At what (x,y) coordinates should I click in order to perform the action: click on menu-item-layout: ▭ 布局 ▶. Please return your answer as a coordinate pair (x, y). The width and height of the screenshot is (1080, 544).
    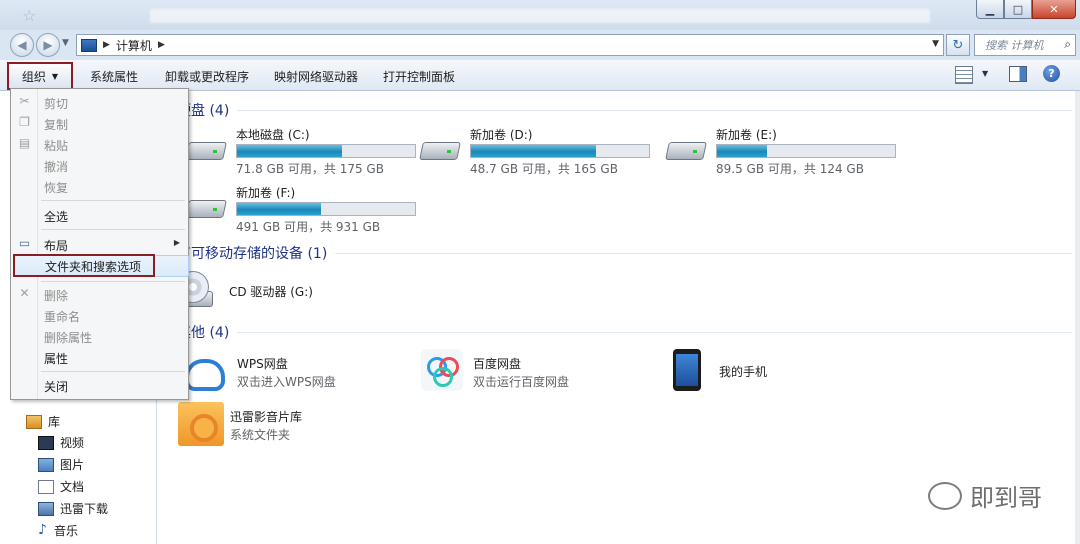
    Looking at the image, I should click on (99, 244).